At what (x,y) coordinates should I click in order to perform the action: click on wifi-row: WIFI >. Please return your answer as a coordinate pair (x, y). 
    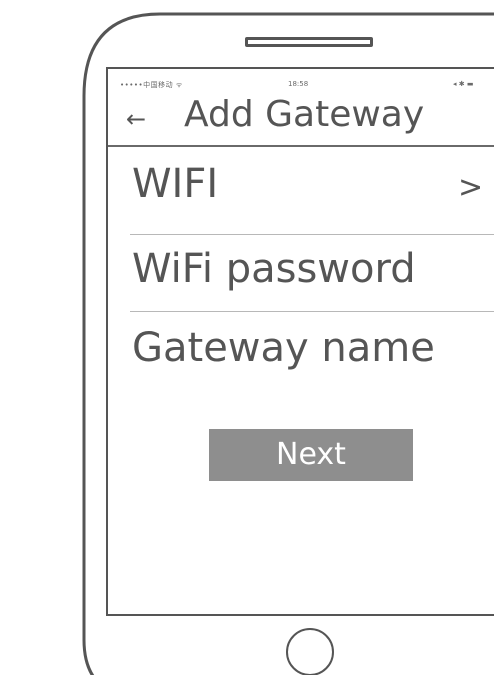
    Looking at the image, I should click on (301, 185).